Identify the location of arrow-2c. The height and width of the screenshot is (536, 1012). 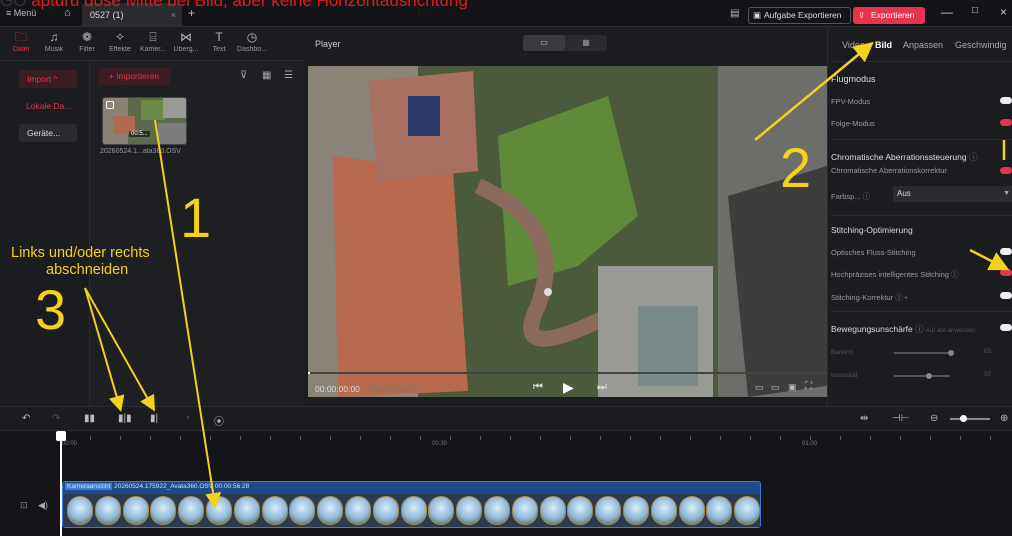
(989, 259).